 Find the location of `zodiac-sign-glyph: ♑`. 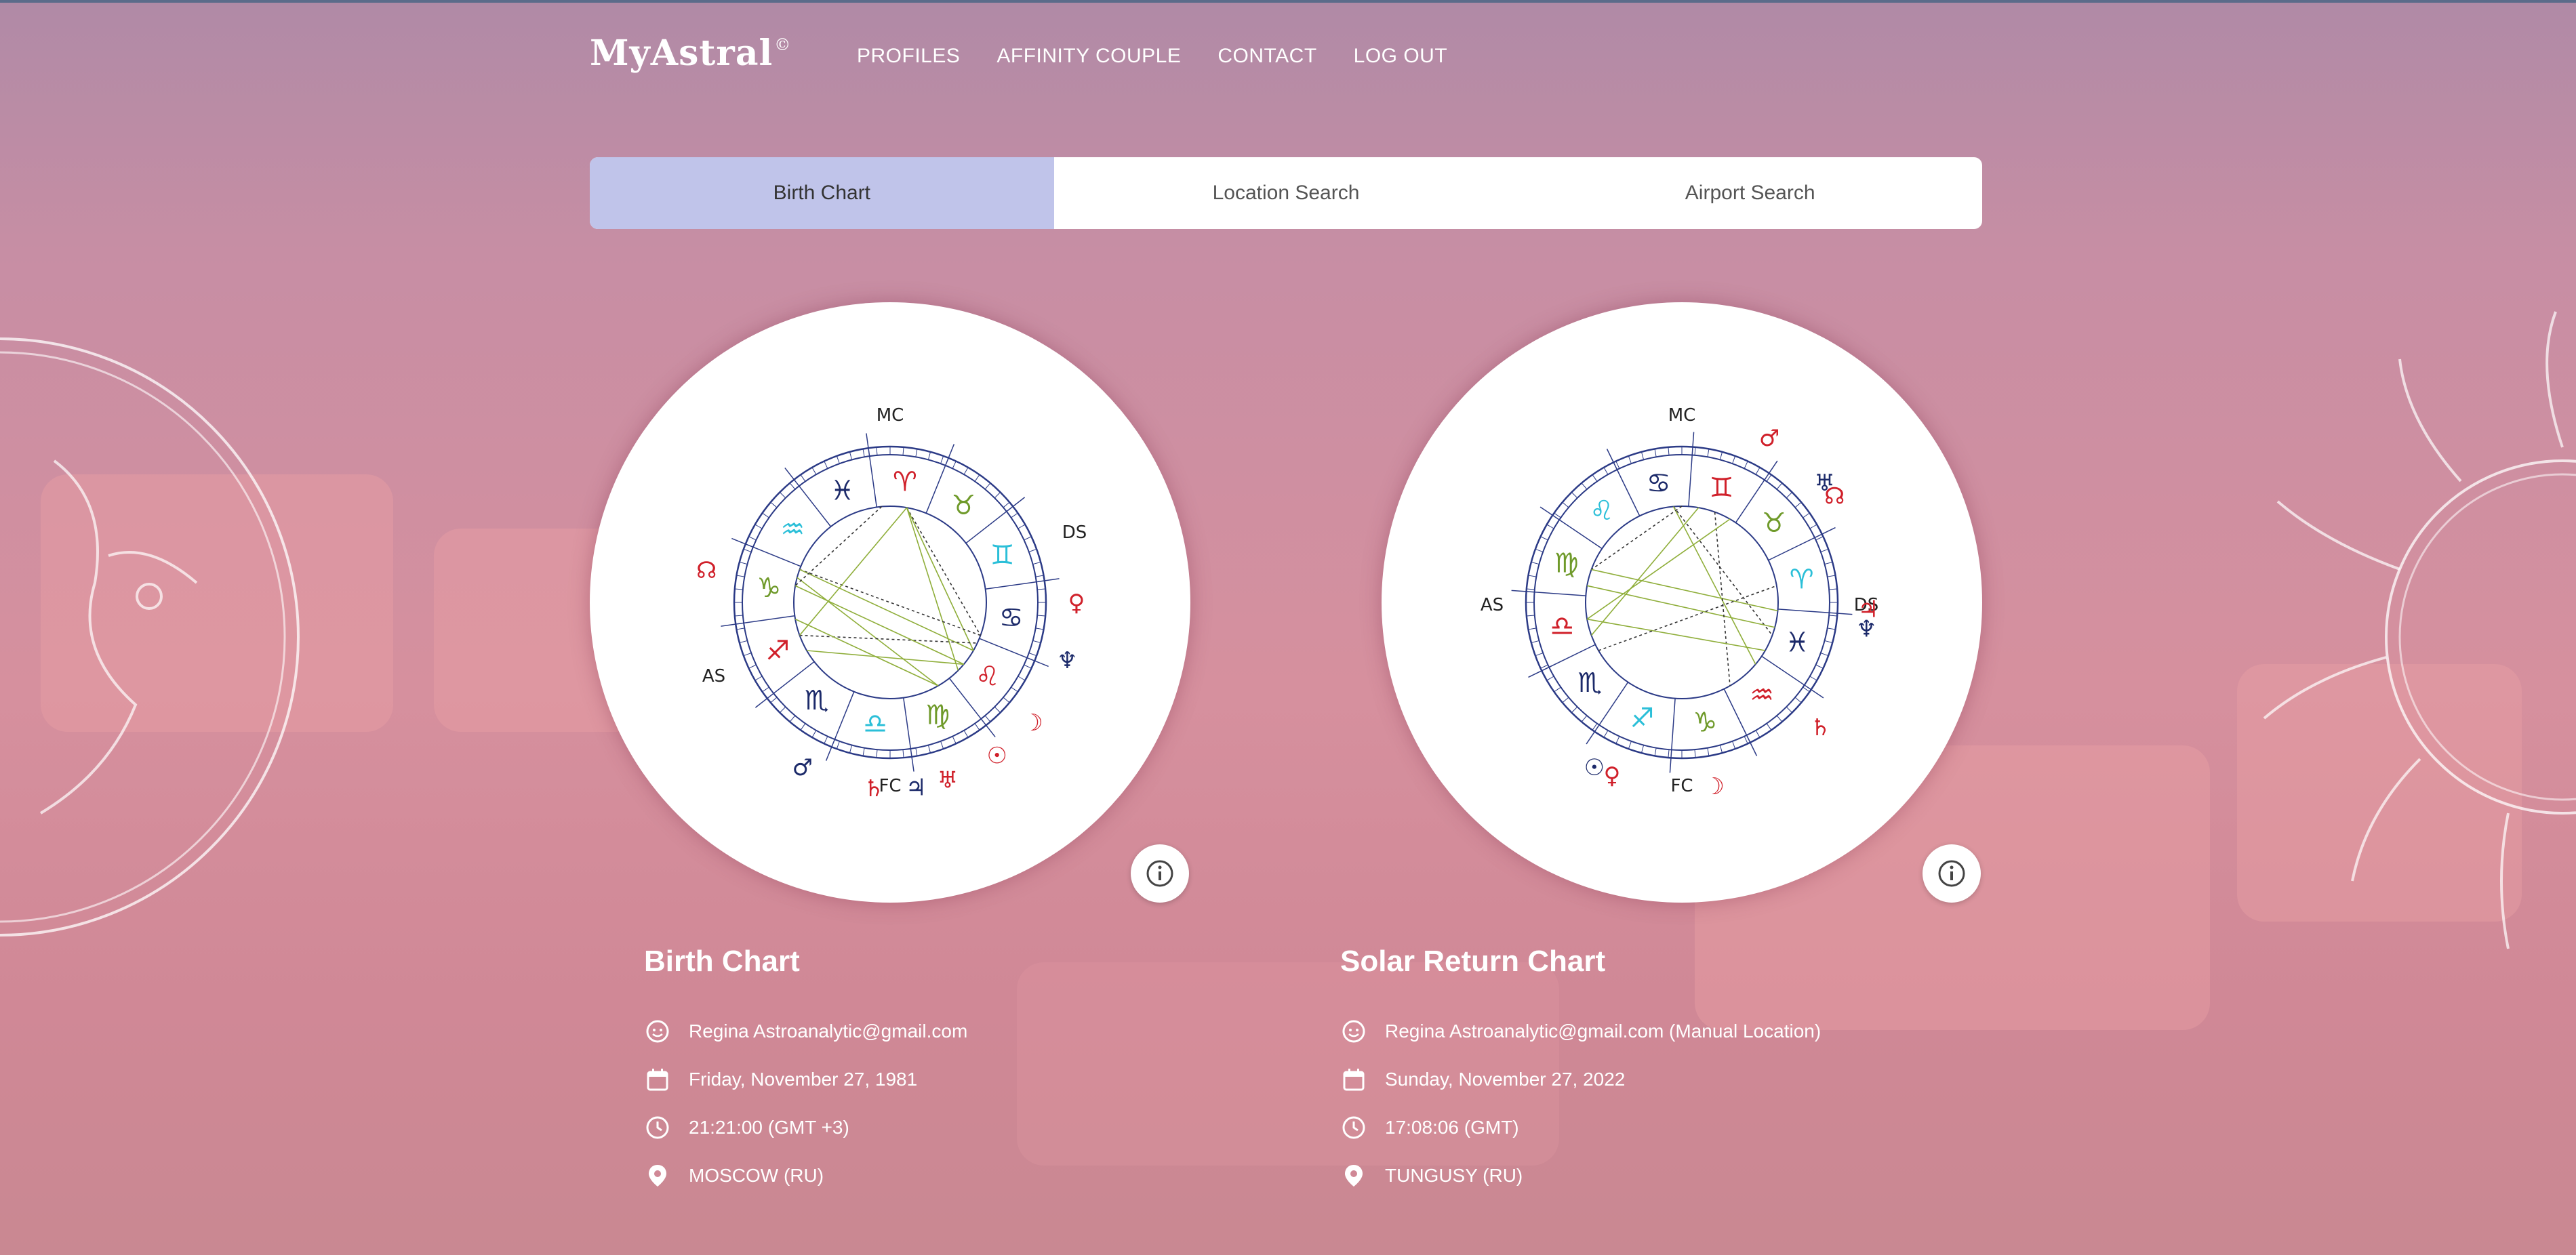

zodiac-sign-glyph: ♑ is located at coordinates (769, 588).